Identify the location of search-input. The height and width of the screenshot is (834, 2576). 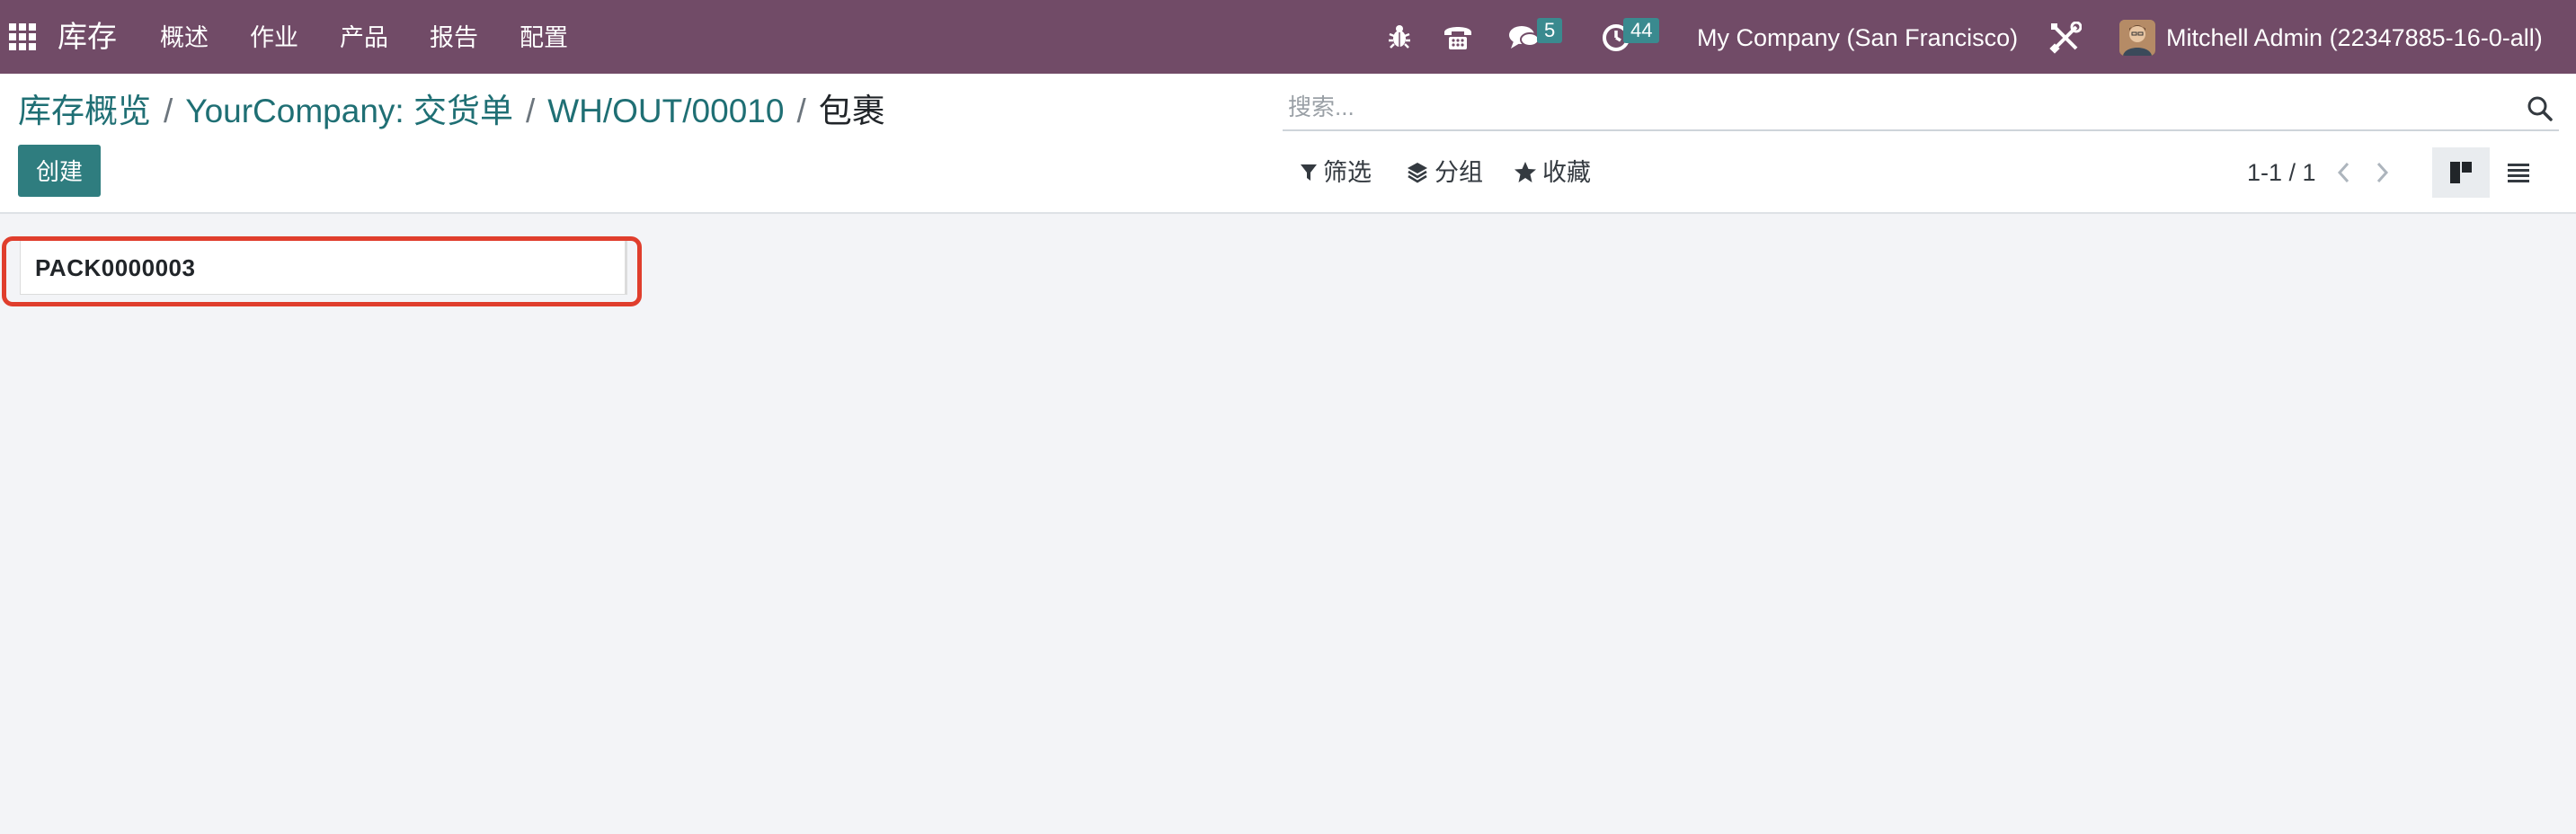
(1888, 107).